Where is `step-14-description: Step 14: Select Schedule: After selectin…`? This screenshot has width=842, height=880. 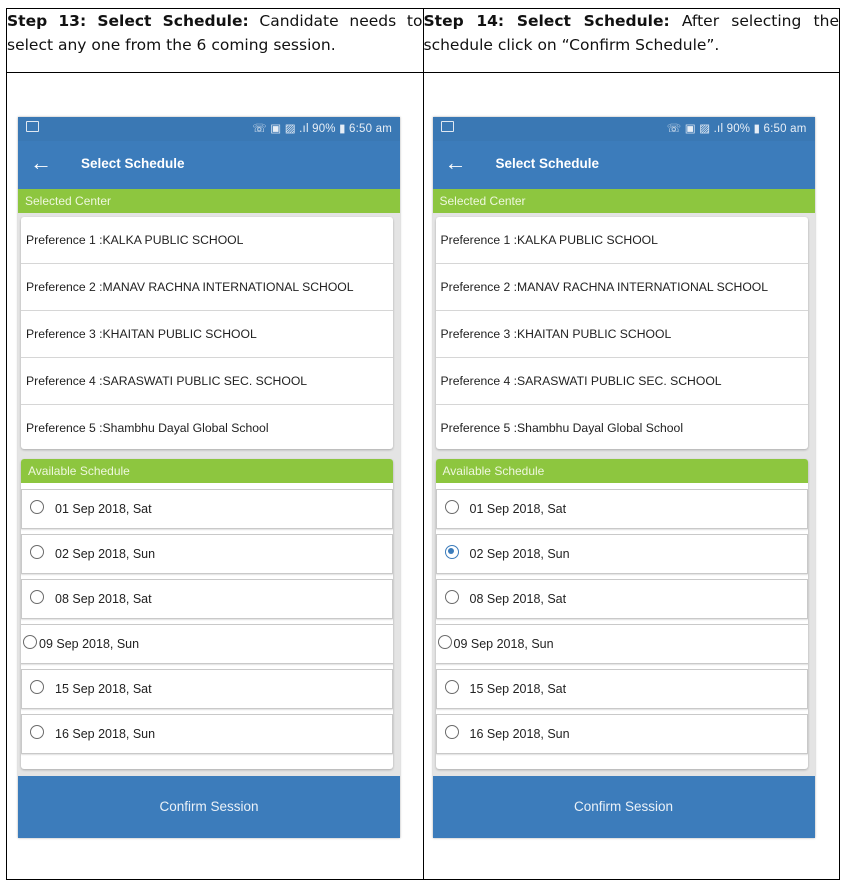 step-14-description: Step 14: Select Schedule: After selectin… is located at coordinates (631, 40).